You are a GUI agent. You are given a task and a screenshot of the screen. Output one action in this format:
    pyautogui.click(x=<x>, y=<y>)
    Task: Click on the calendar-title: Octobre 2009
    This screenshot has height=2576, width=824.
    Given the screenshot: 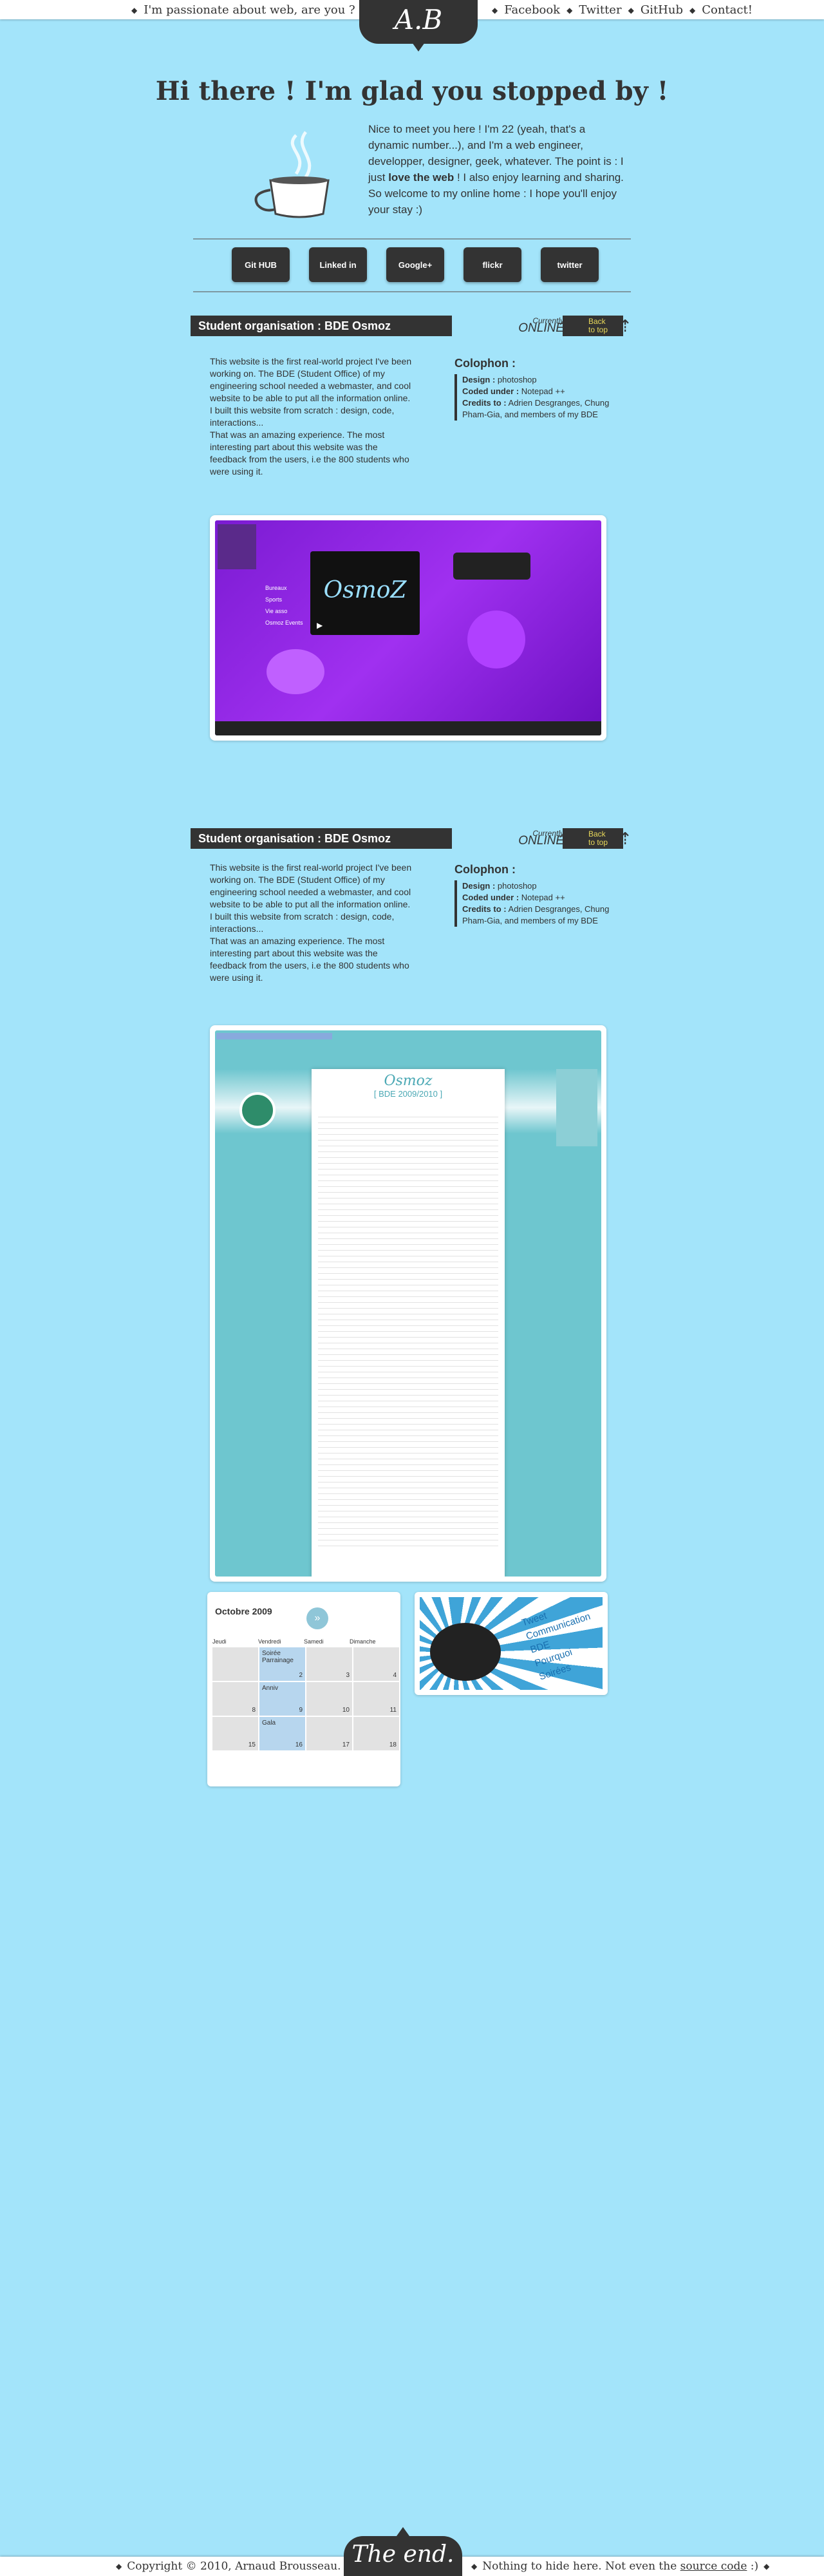 What is the action you would take?
    pyautogui.click(x=243, y=1611)
    